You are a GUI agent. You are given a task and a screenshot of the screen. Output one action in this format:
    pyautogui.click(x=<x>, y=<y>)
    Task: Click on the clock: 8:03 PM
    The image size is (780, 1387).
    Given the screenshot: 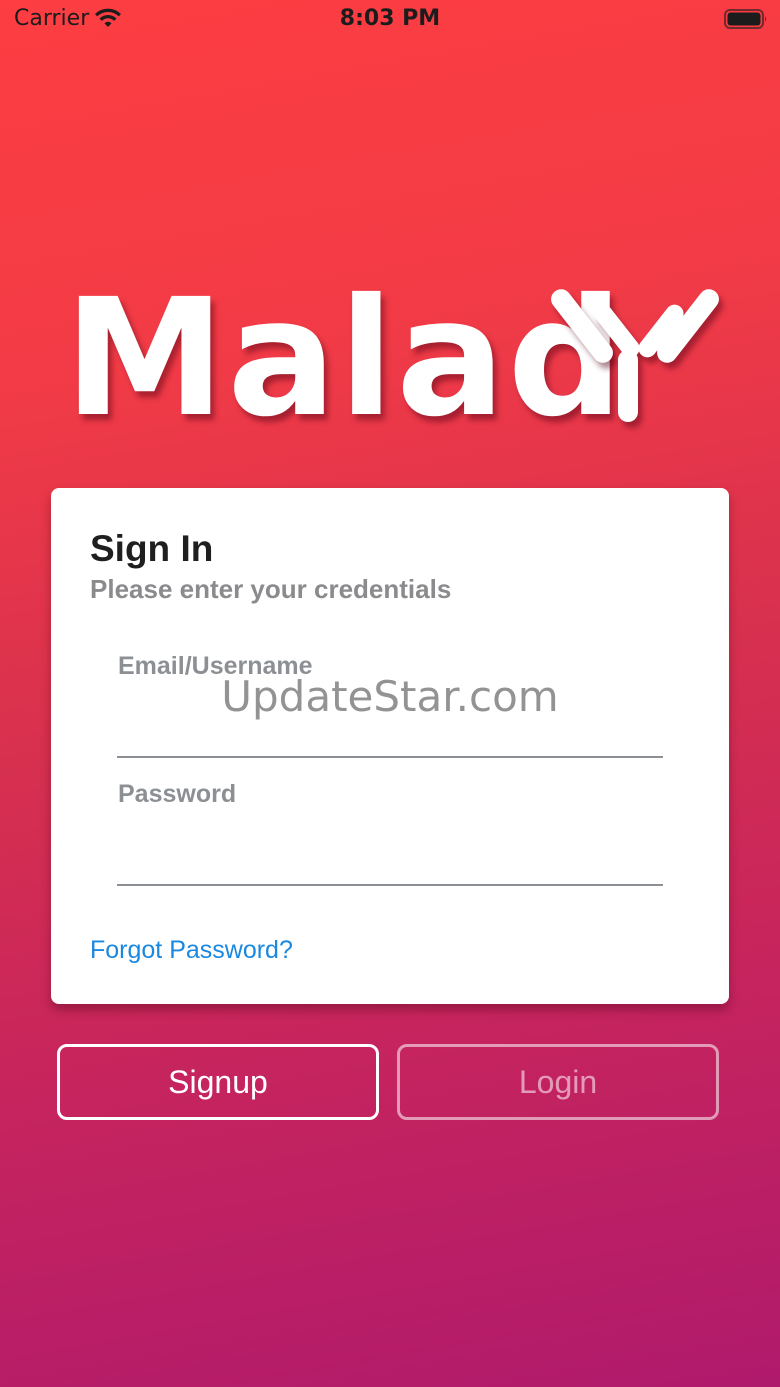 What is the action you would take?
    pyautogui.click(x=390, y=18)
    